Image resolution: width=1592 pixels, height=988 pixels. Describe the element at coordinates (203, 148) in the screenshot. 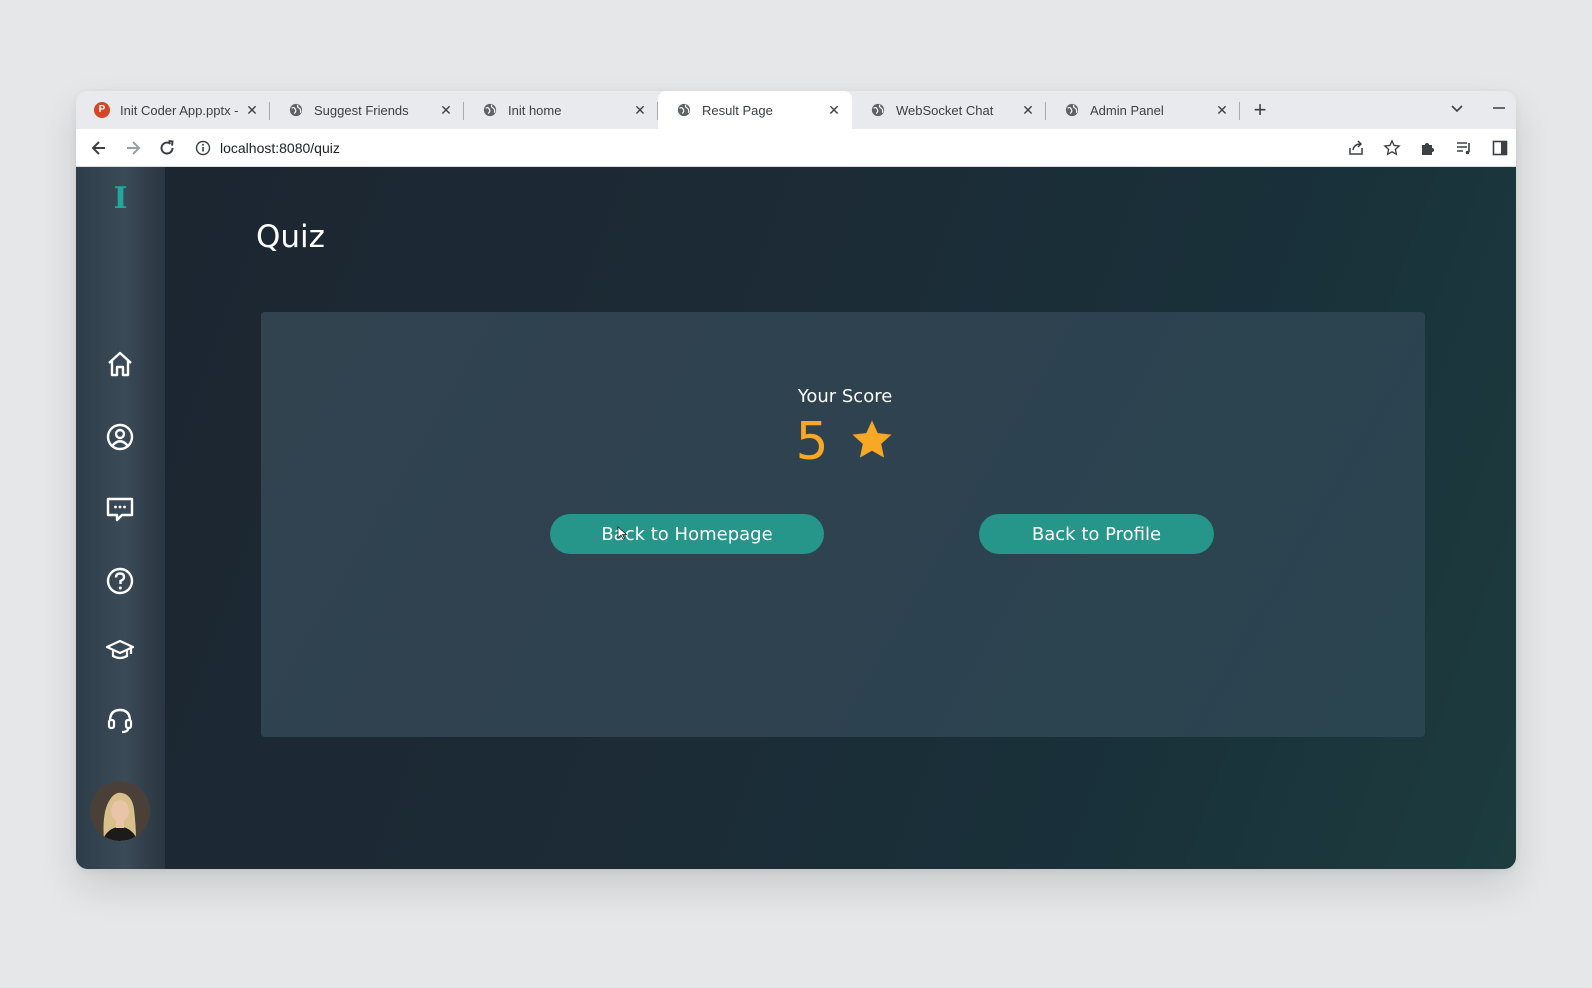

I see `site-info-icon` at that location.